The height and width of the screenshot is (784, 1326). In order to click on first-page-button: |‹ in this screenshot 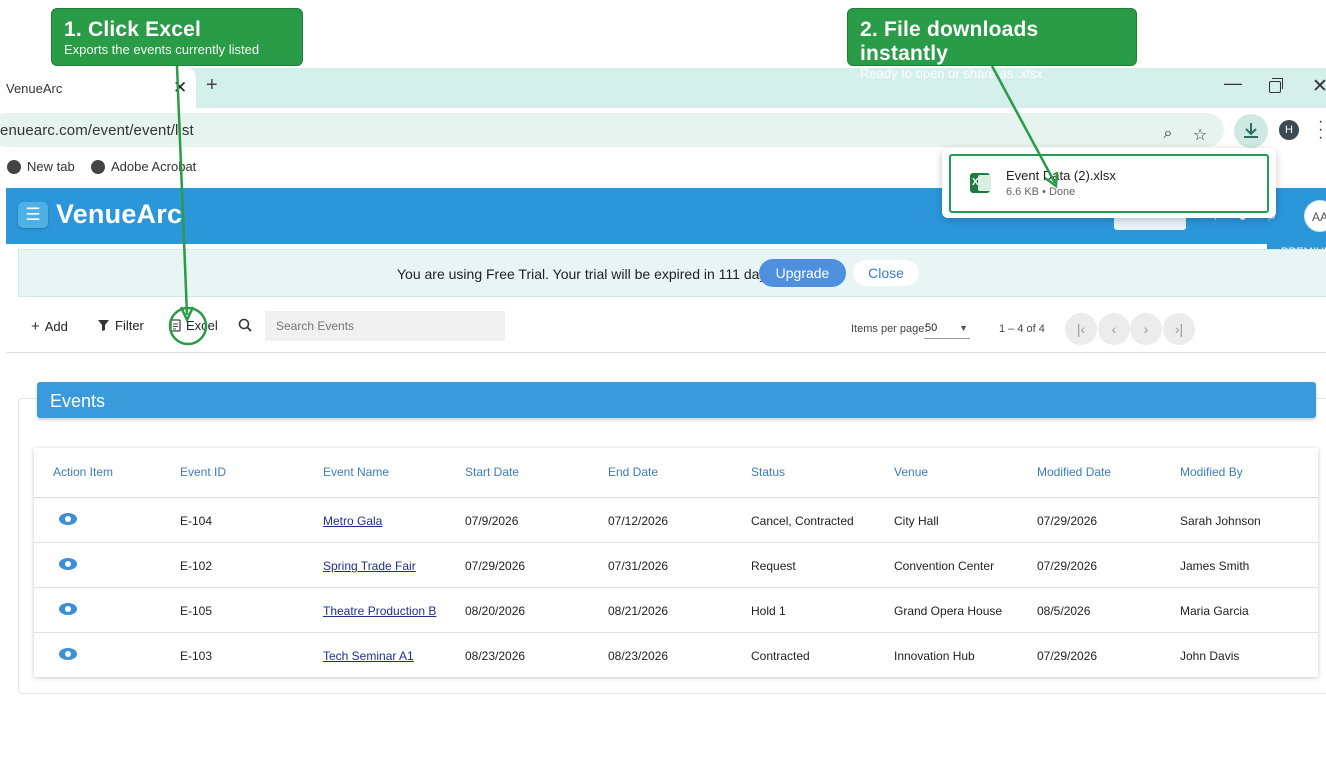, I will do `click(1081, 329)`.